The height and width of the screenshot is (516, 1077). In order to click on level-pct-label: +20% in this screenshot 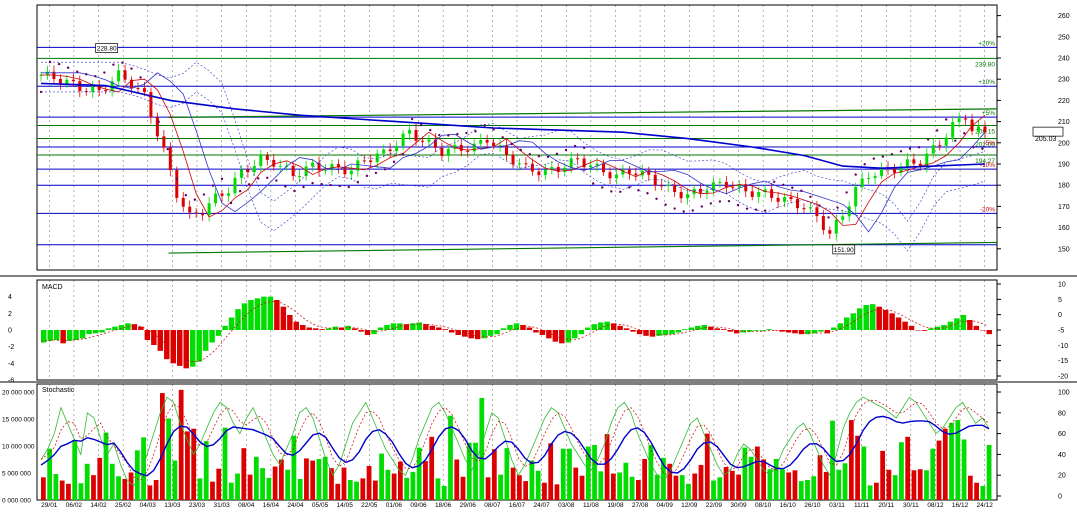, I will do `click(986, 43)`.